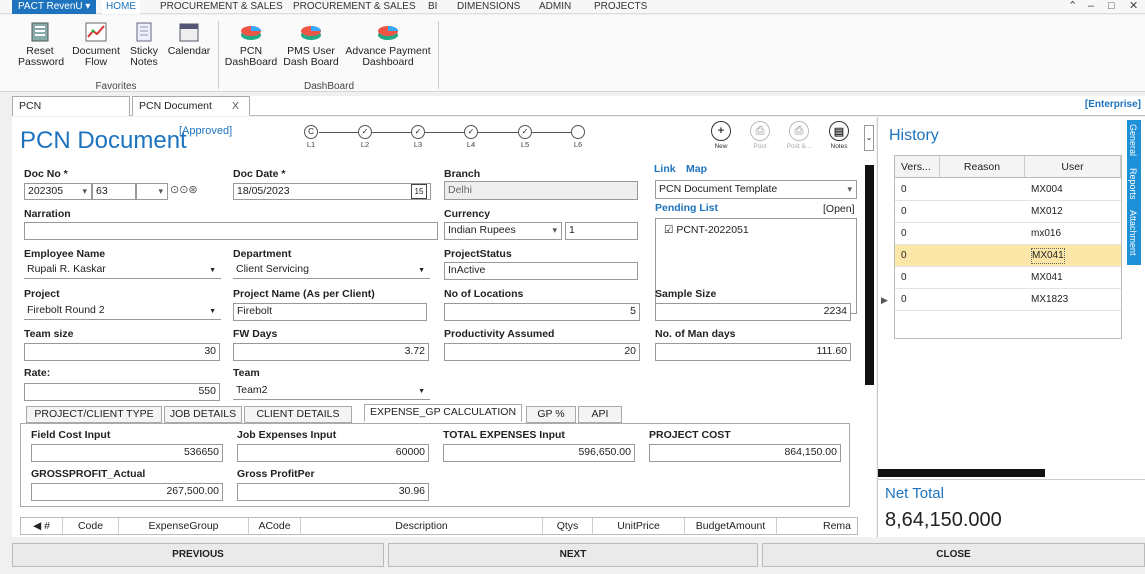 This screenshot has width=1145, height=574. I want to click on app-menu-button: PACT RevenU ▾, so click(54, 7).